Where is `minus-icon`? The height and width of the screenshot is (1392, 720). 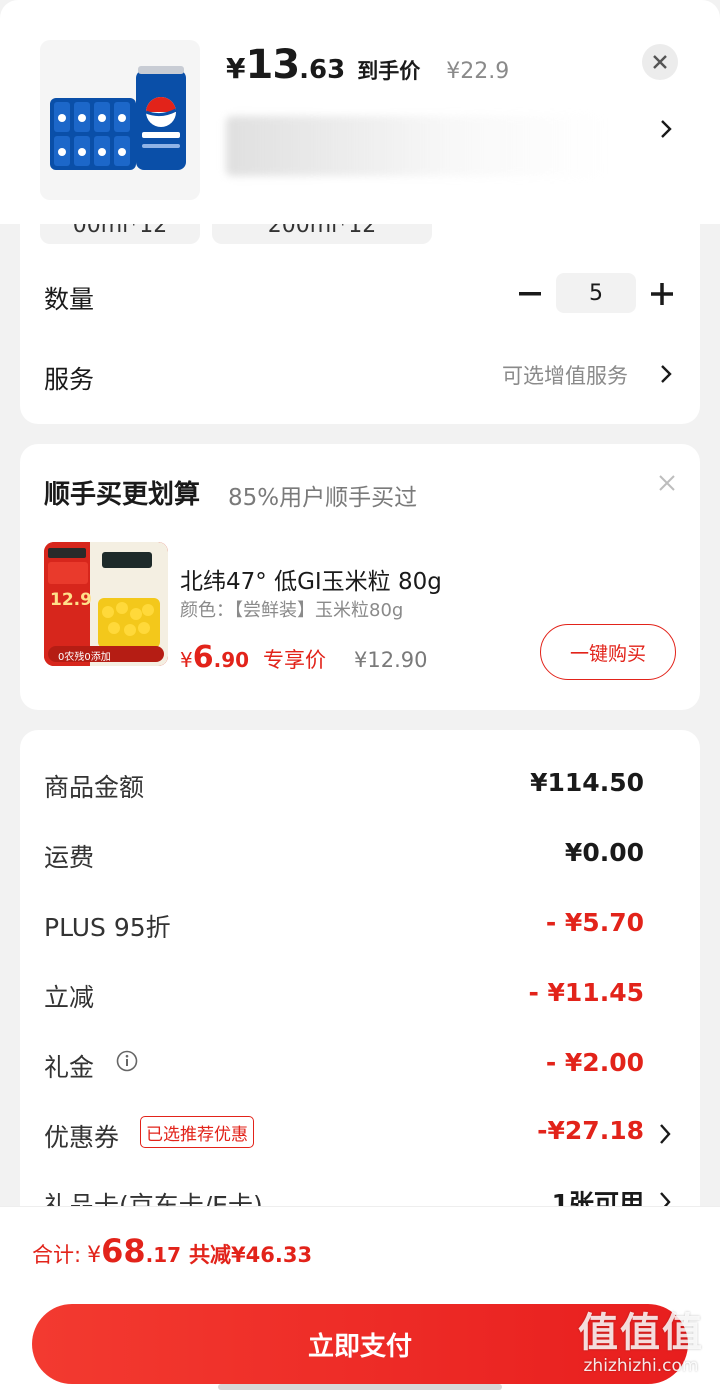 minus-icon is located at coordinates (530, 294).